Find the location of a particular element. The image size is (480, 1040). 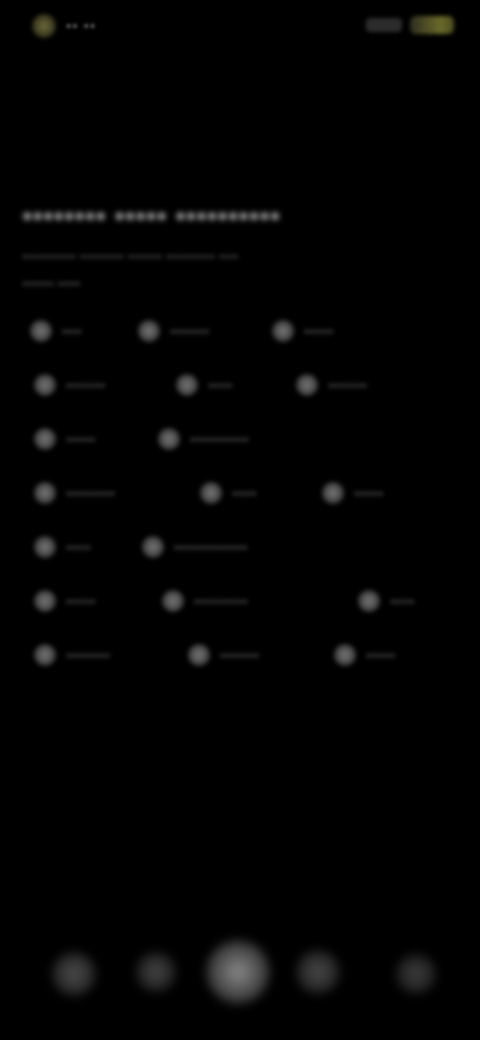

chip-label: •••• is located at coordinates (72, 331).